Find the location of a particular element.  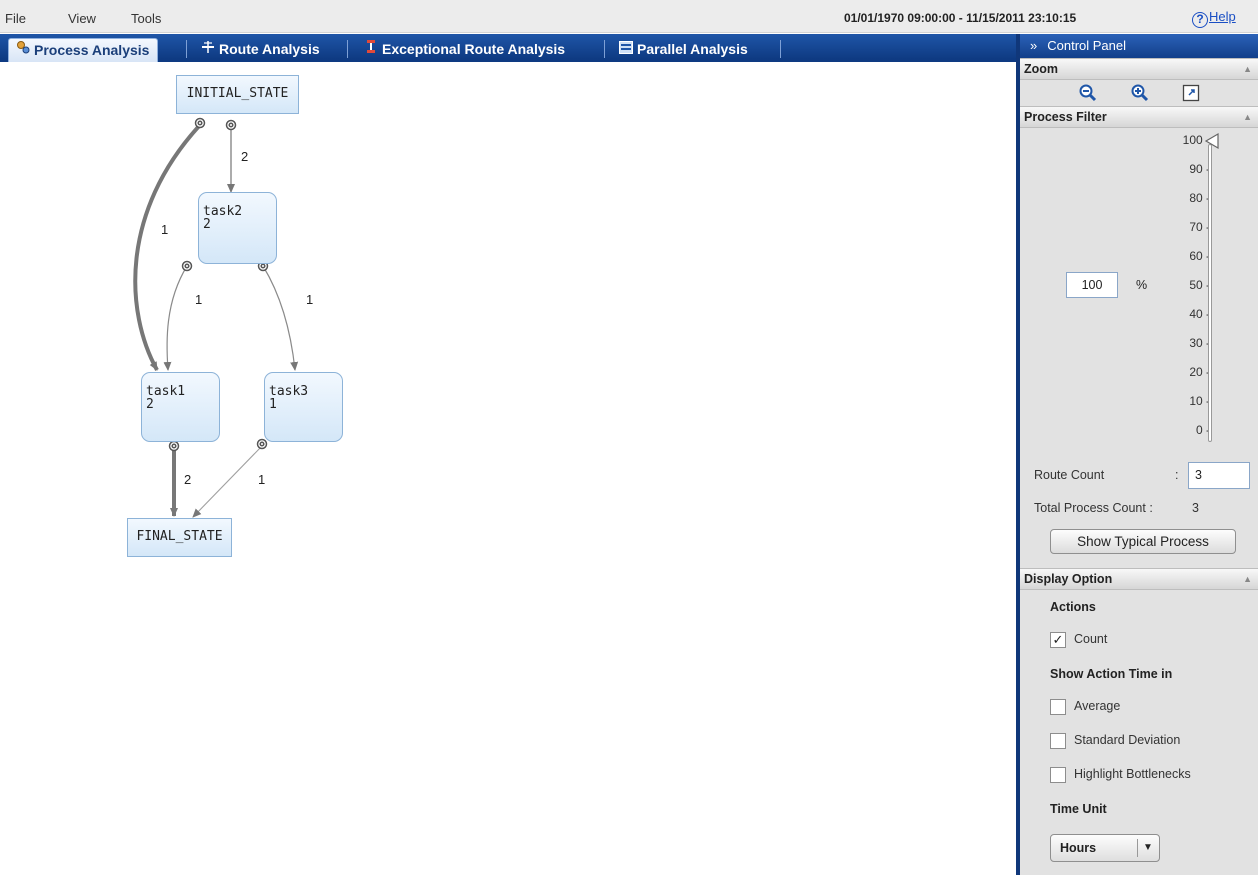

display-option-section-header: Display Option ▲ is located at coordinates (1139, 579).